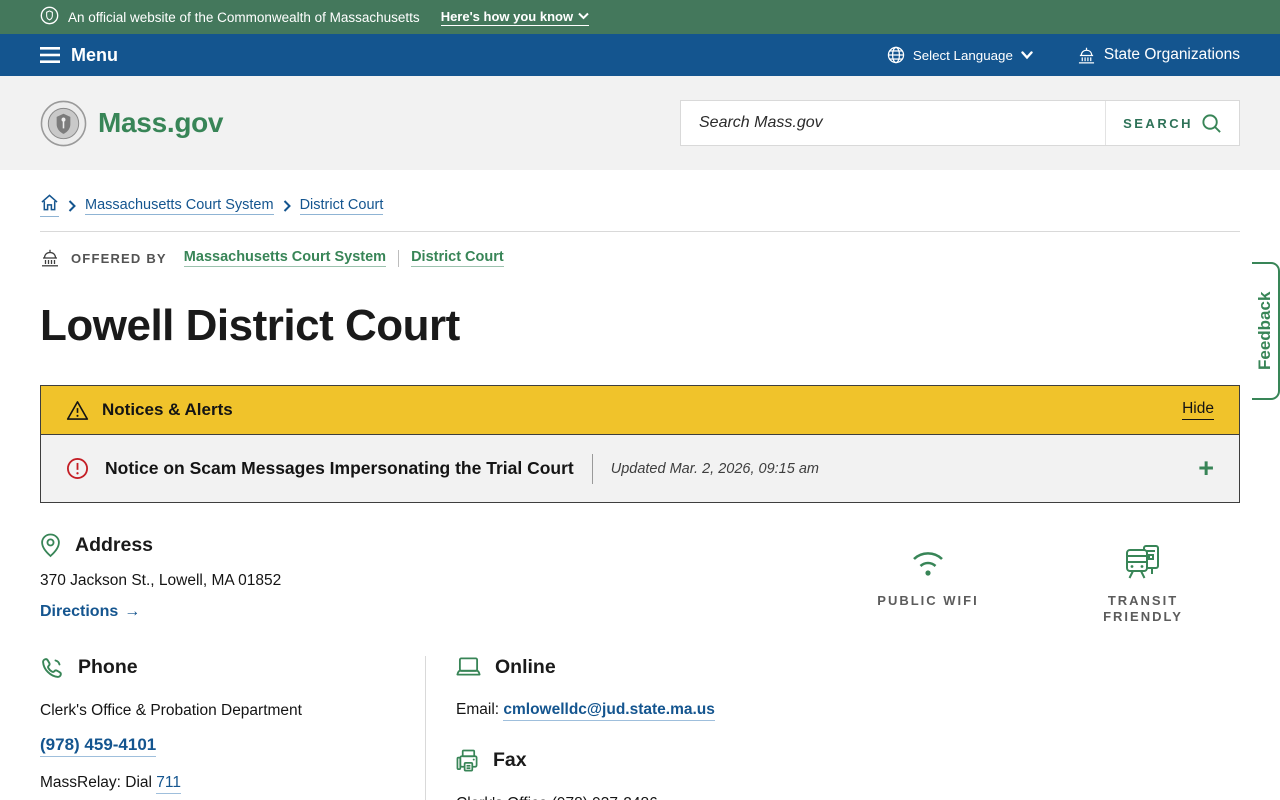  Describe the element at coordinates (79, 611) in the screenshot. I see `directions-label: Directions` at that location.